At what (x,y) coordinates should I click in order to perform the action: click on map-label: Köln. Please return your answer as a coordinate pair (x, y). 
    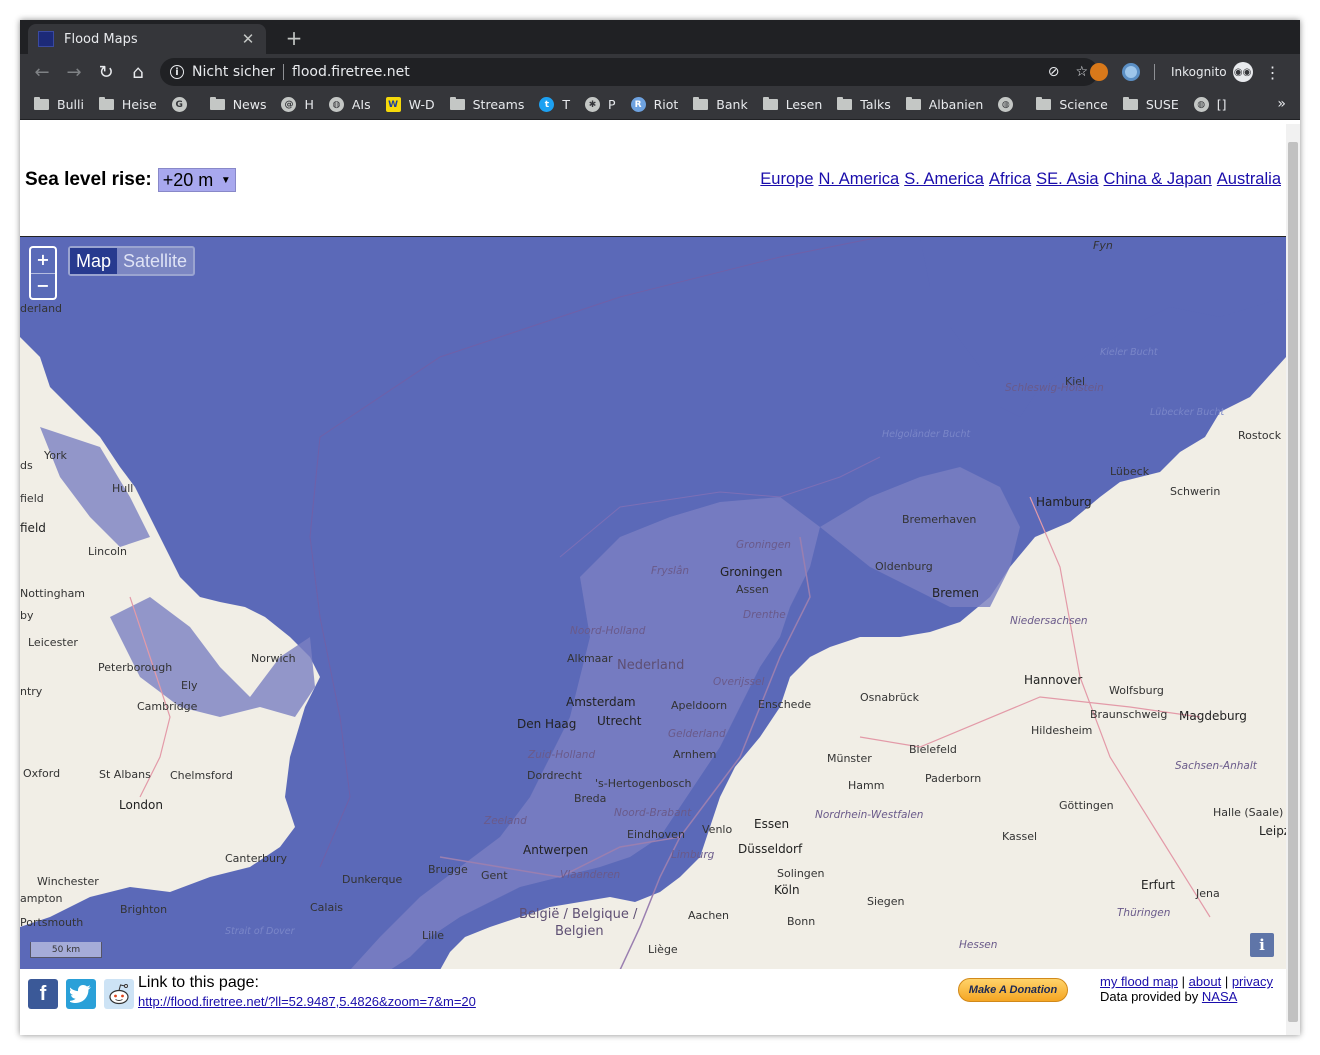
    Looking at the image, I should click on (787, 890).